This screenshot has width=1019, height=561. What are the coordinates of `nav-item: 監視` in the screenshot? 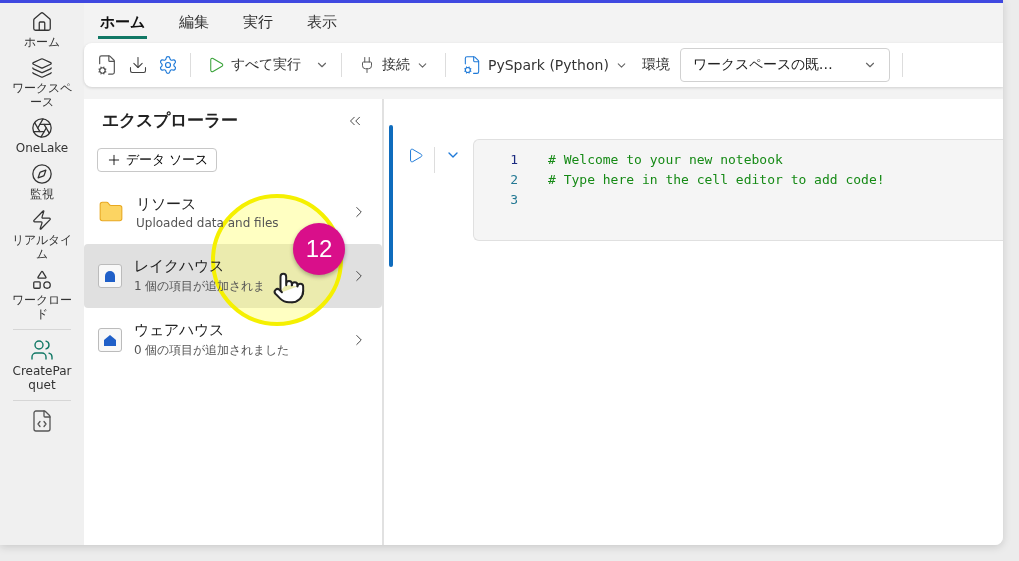 It's located at (42, 182).